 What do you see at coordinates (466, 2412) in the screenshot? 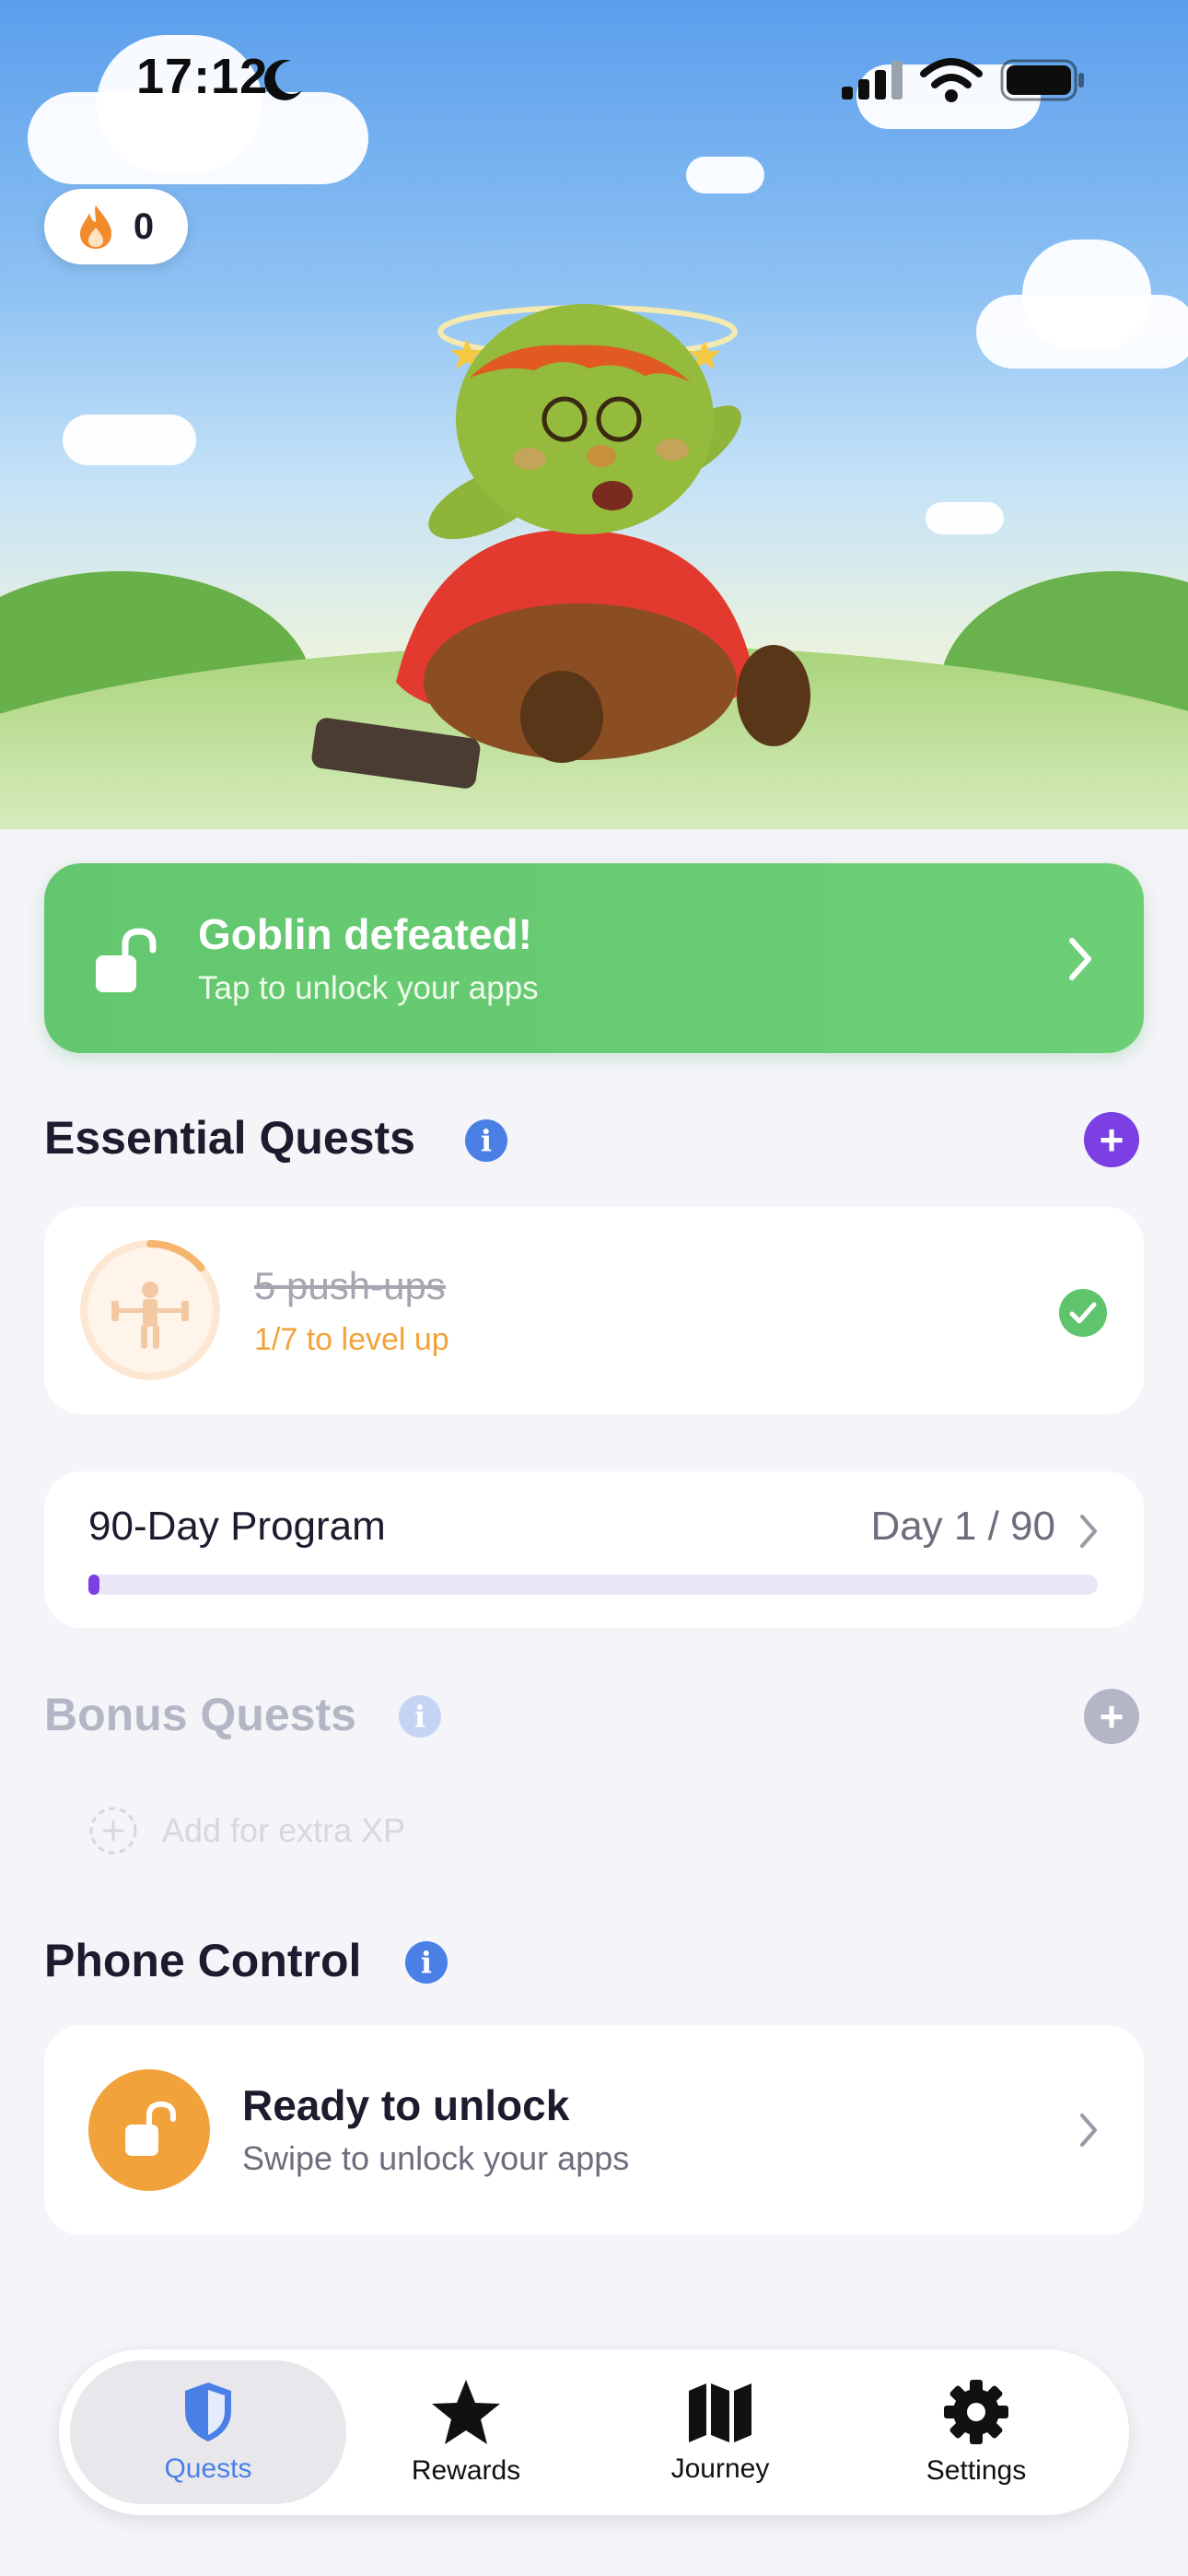
I see `star-icon` at bounding box center [466, 2412].